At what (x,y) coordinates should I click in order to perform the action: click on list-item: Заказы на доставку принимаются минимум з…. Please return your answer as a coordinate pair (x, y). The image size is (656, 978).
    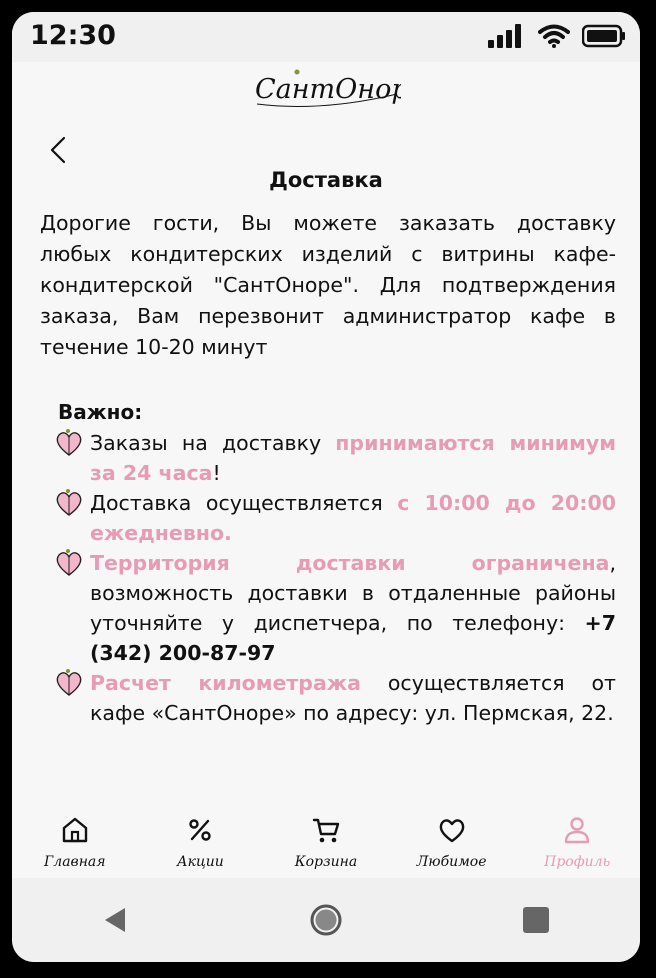
    Looking at the image, I should click on (332, 458).